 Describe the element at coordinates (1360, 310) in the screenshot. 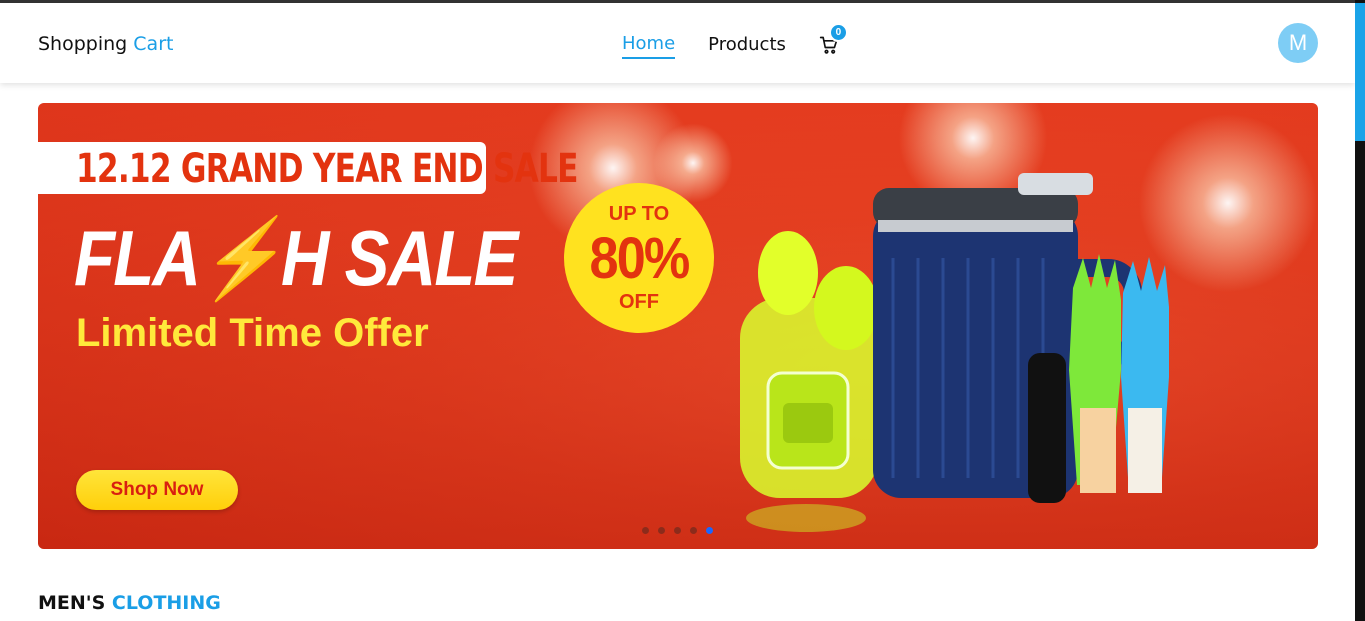

I see `page-scrollbar` at that location.